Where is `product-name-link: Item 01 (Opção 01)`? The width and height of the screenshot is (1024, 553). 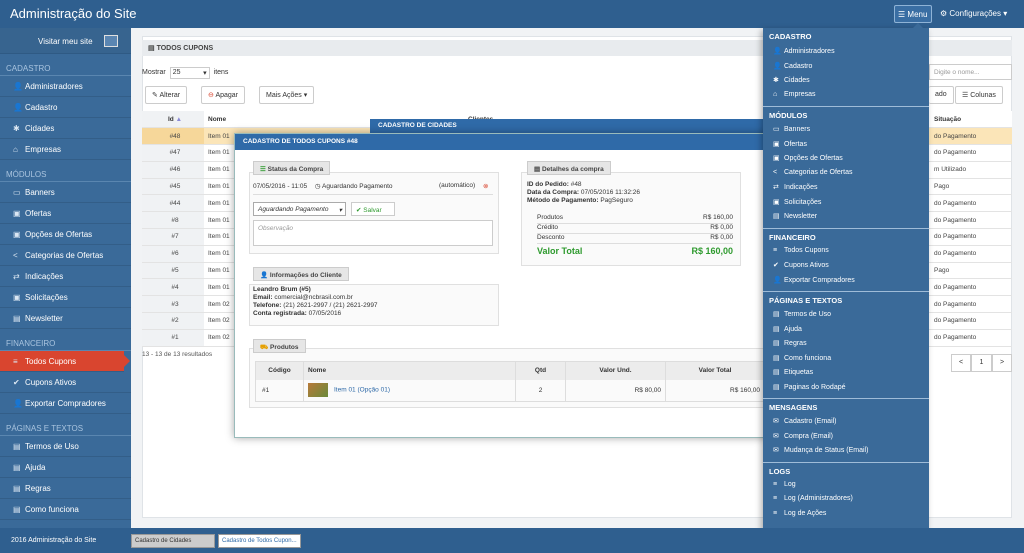 product-name-link: Item 01 (Opção 01) is located at coordinates (362, 390).